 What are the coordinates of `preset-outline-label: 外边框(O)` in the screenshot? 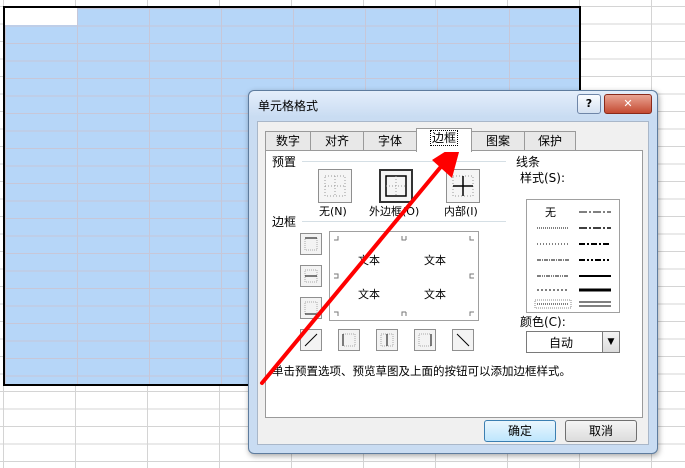 It's located at (394, 211).